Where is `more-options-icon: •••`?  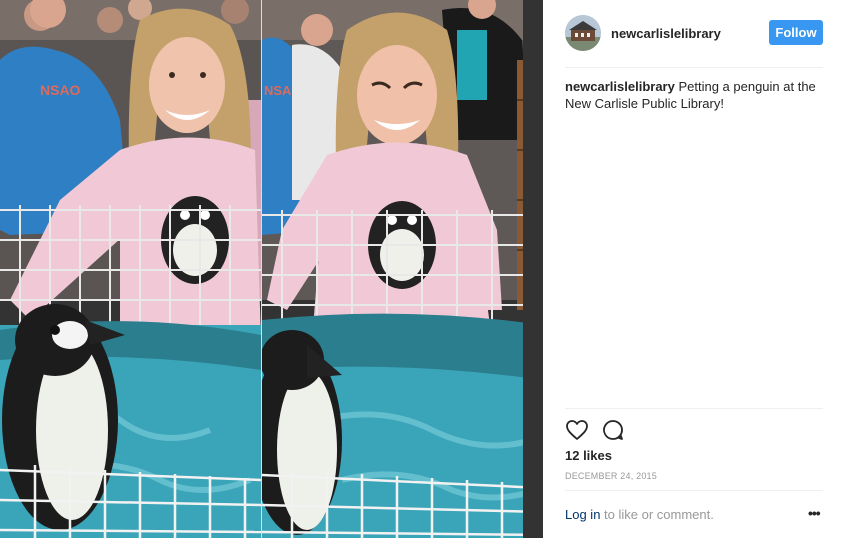
more-options-icon: ••• is located at coordinates (814, 513).